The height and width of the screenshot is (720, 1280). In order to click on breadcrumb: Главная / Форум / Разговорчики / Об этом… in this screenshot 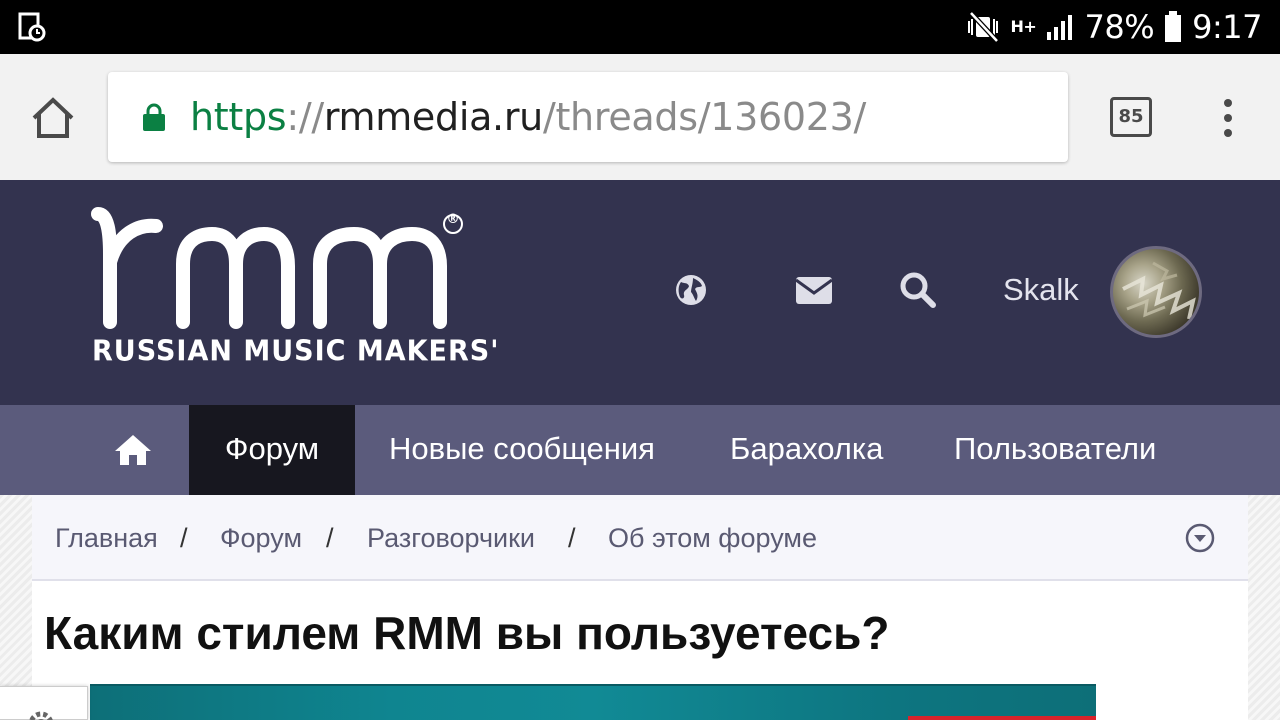, I will do `click(640, 538)`.